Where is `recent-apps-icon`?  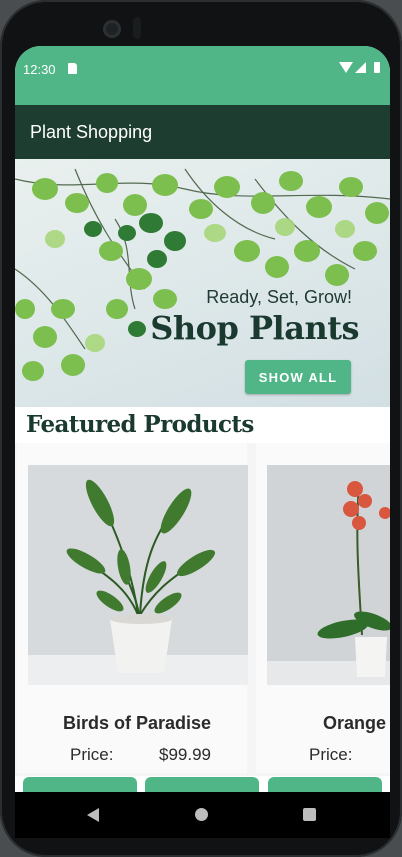 recent-apps-icon is located at coordinates (309, 814).